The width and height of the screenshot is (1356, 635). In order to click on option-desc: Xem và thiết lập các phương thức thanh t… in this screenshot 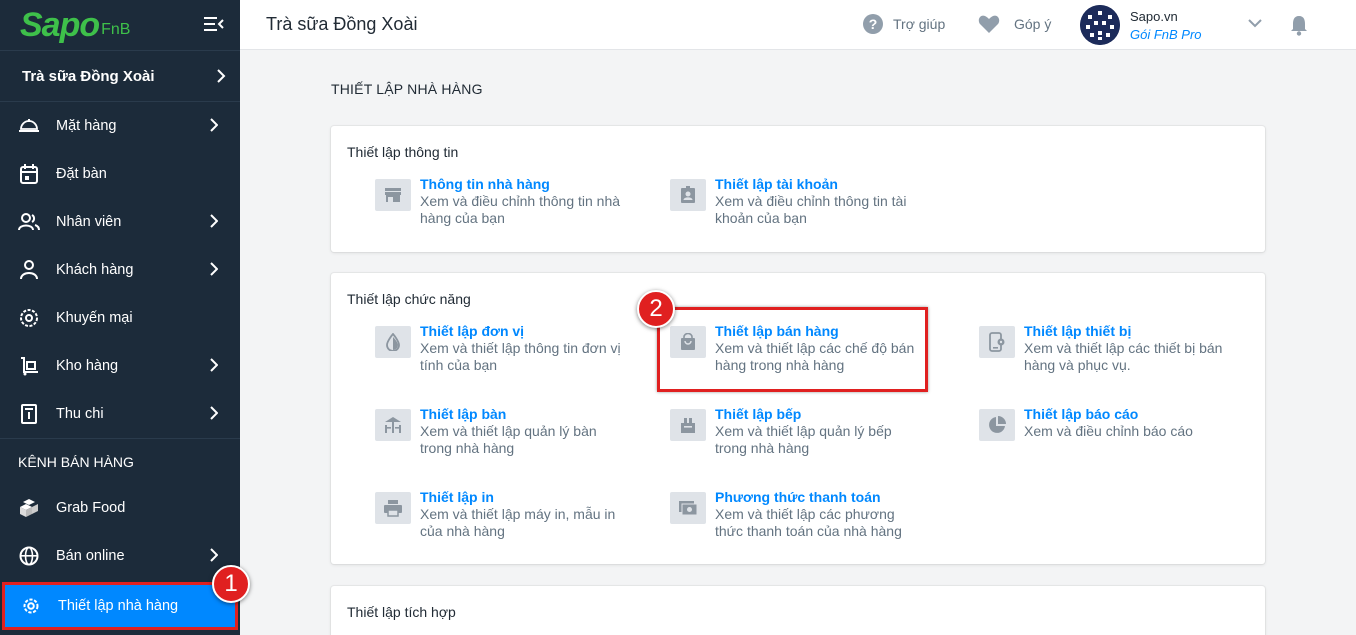, I will do `click(808, 522)`.